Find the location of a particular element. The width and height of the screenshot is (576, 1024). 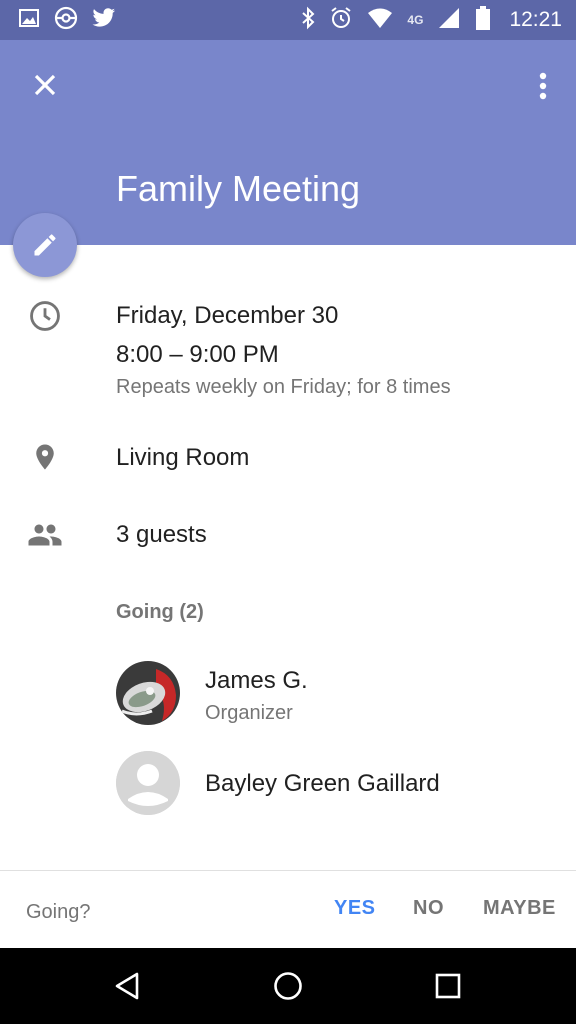

guest-name: James G. is located at coordinates (256, 680).